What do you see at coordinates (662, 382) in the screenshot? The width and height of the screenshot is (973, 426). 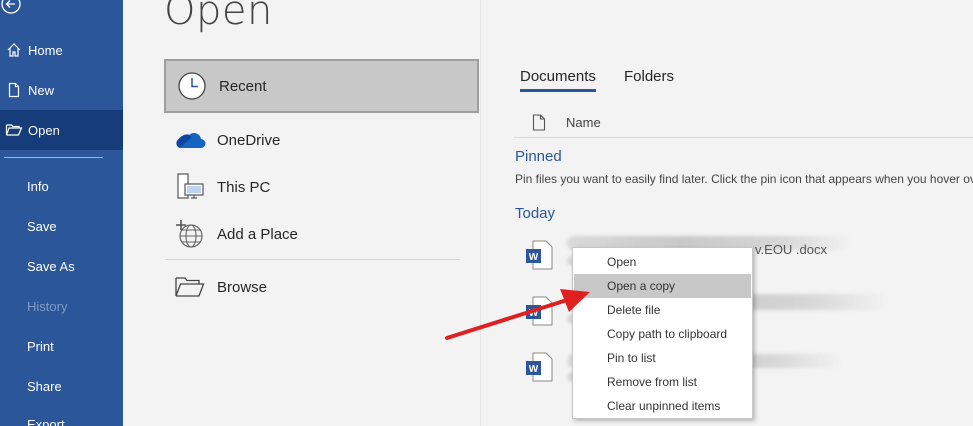 I see `menu-item-remove-from-list: Remove from list` at bounding box center [662, 382].